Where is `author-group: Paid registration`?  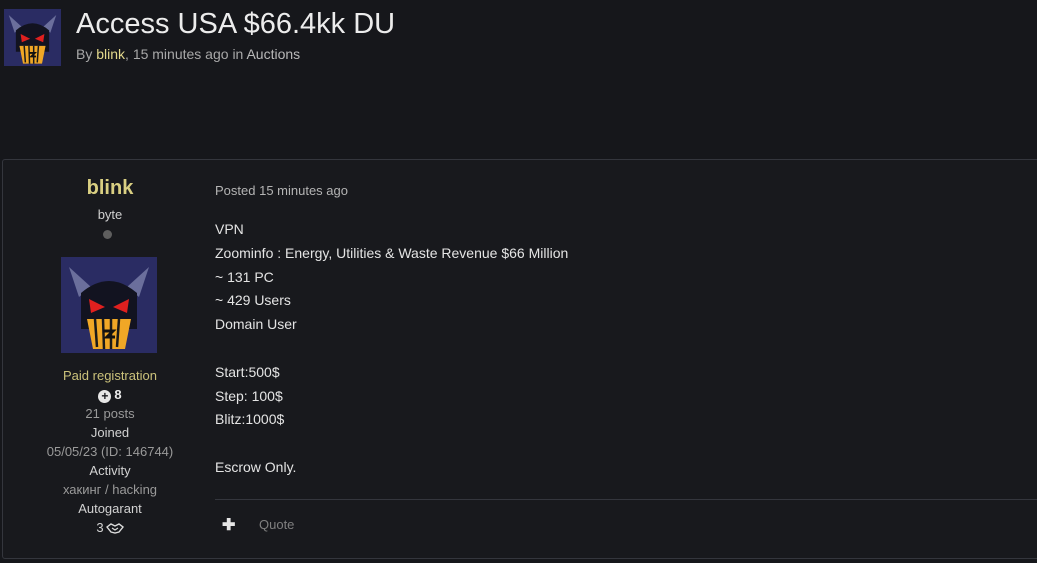 author-group: Paid registration is located at coordinates (110, 375).